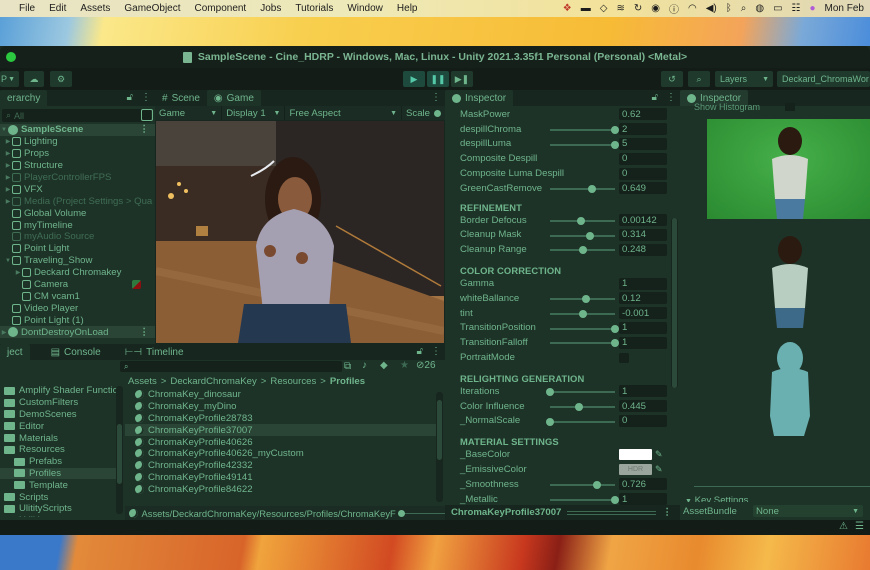 This screenshot has height=570, width=870. Describe the element at coordinates (638, 8) in the screenshot. I see `sync-icon: ↻` at that location.